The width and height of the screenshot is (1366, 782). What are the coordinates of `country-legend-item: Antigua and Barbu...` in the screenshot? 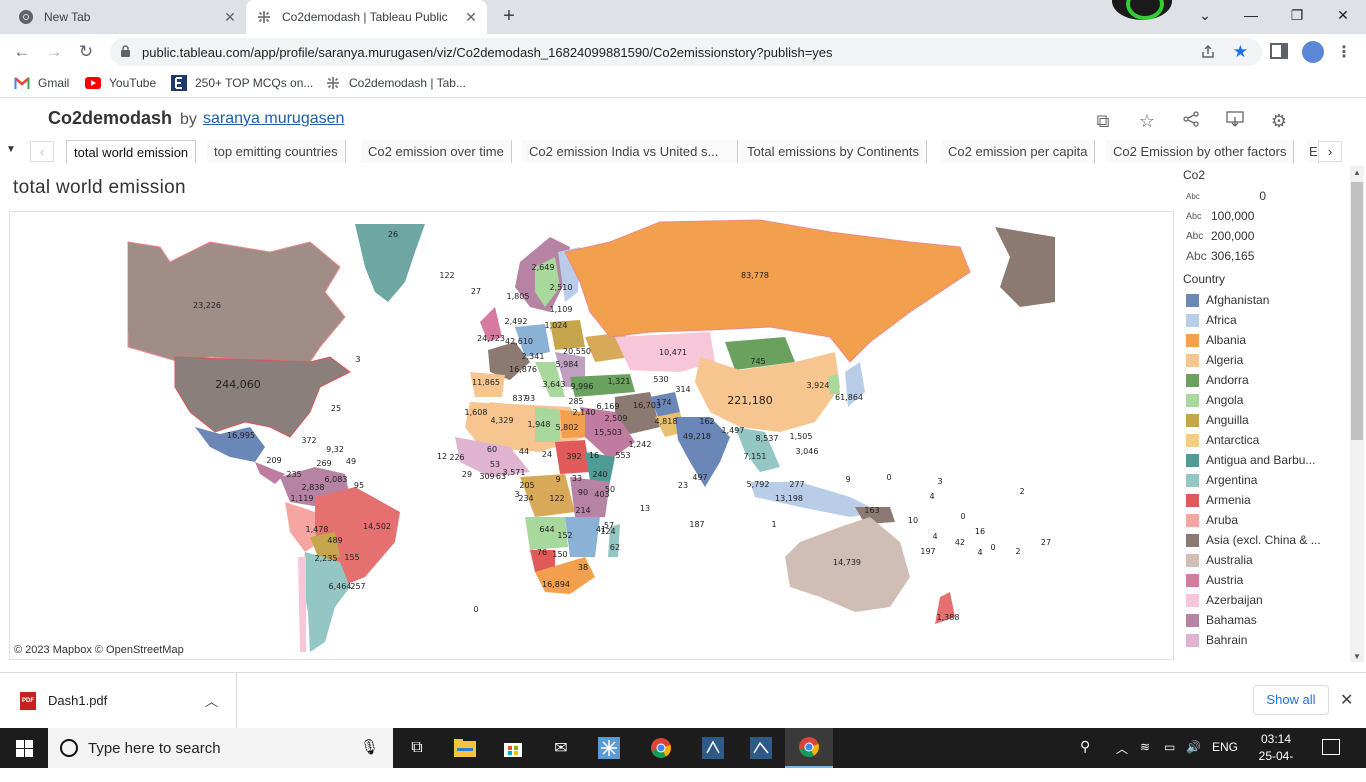 It's located at (1263, 460).